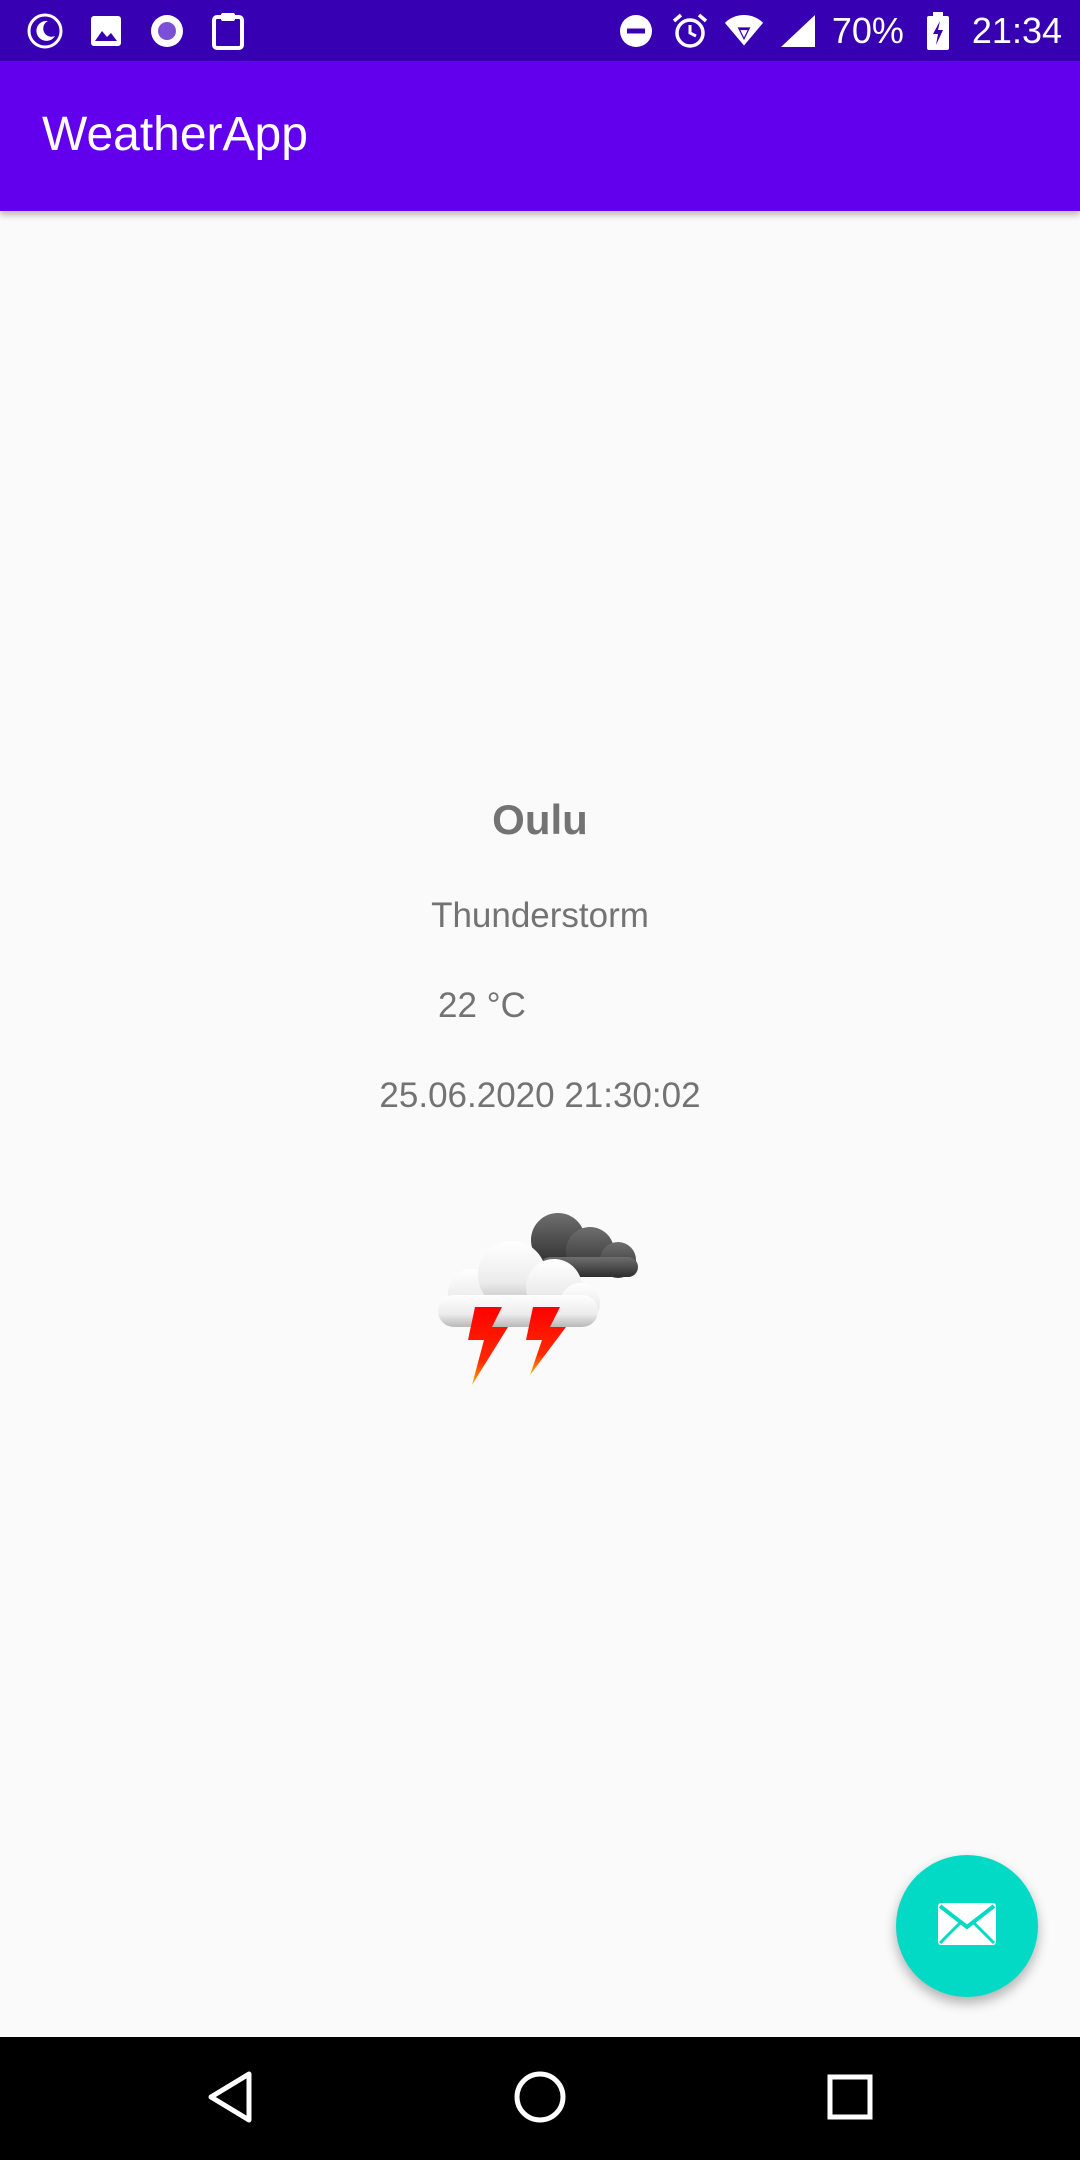 This screenshot has height=2160, width=1080. Describe the element at coordinates (166, 30) in the screenshot. I see `circle-dot-icon` at that location.